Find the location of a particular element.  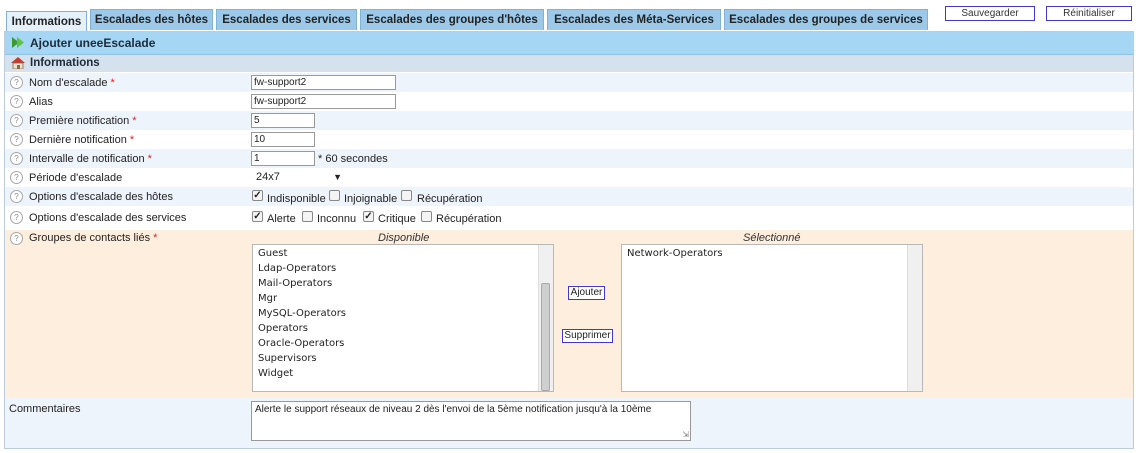

host-opt-unreachable-checkbox: ✓ is located at coordinates (257, 195).